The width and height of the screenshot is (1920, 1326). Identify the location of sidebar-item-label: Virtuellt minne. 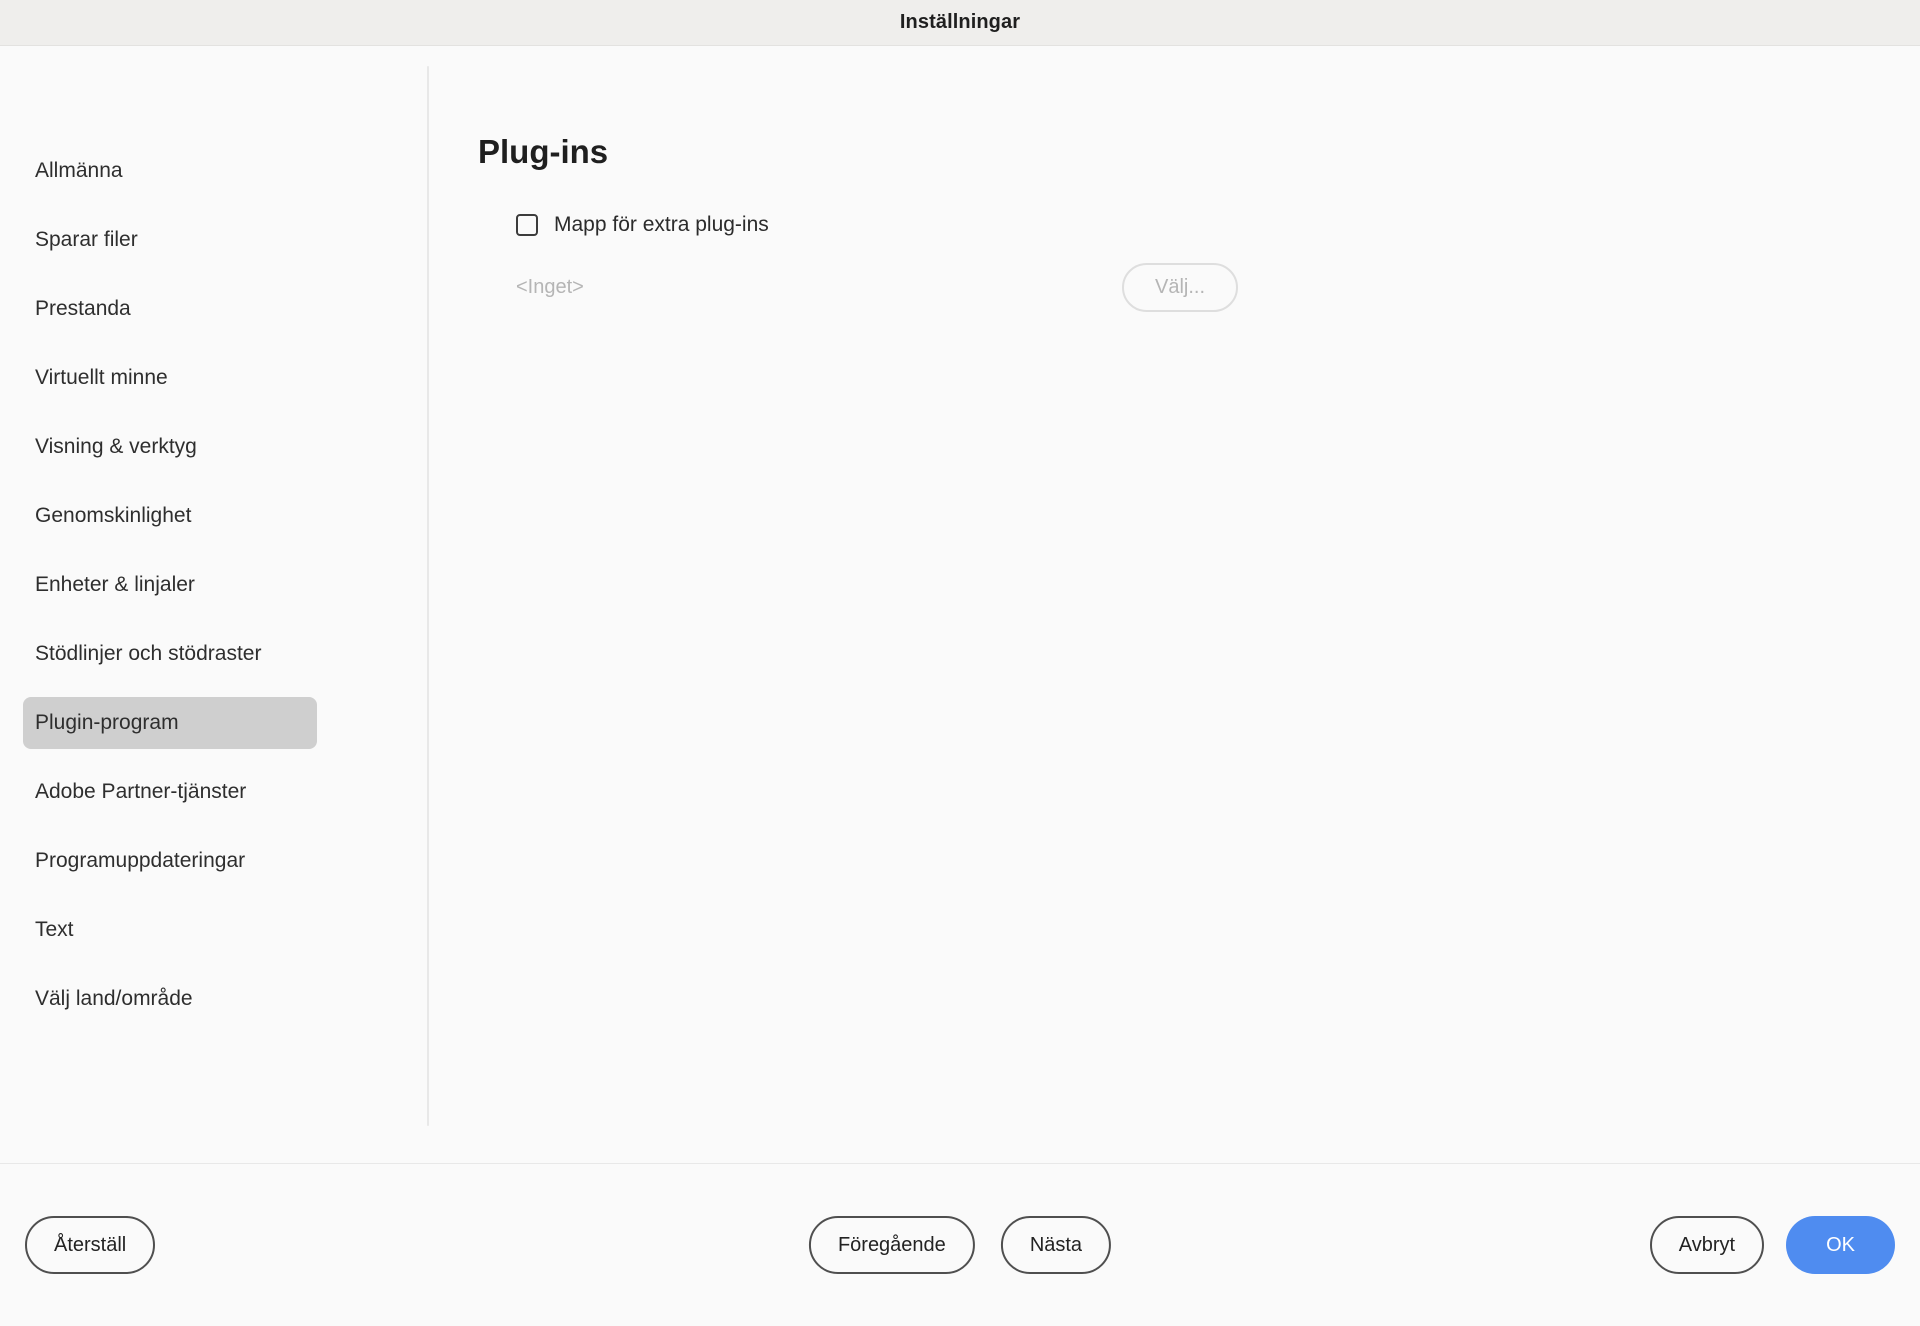
(101, 377).